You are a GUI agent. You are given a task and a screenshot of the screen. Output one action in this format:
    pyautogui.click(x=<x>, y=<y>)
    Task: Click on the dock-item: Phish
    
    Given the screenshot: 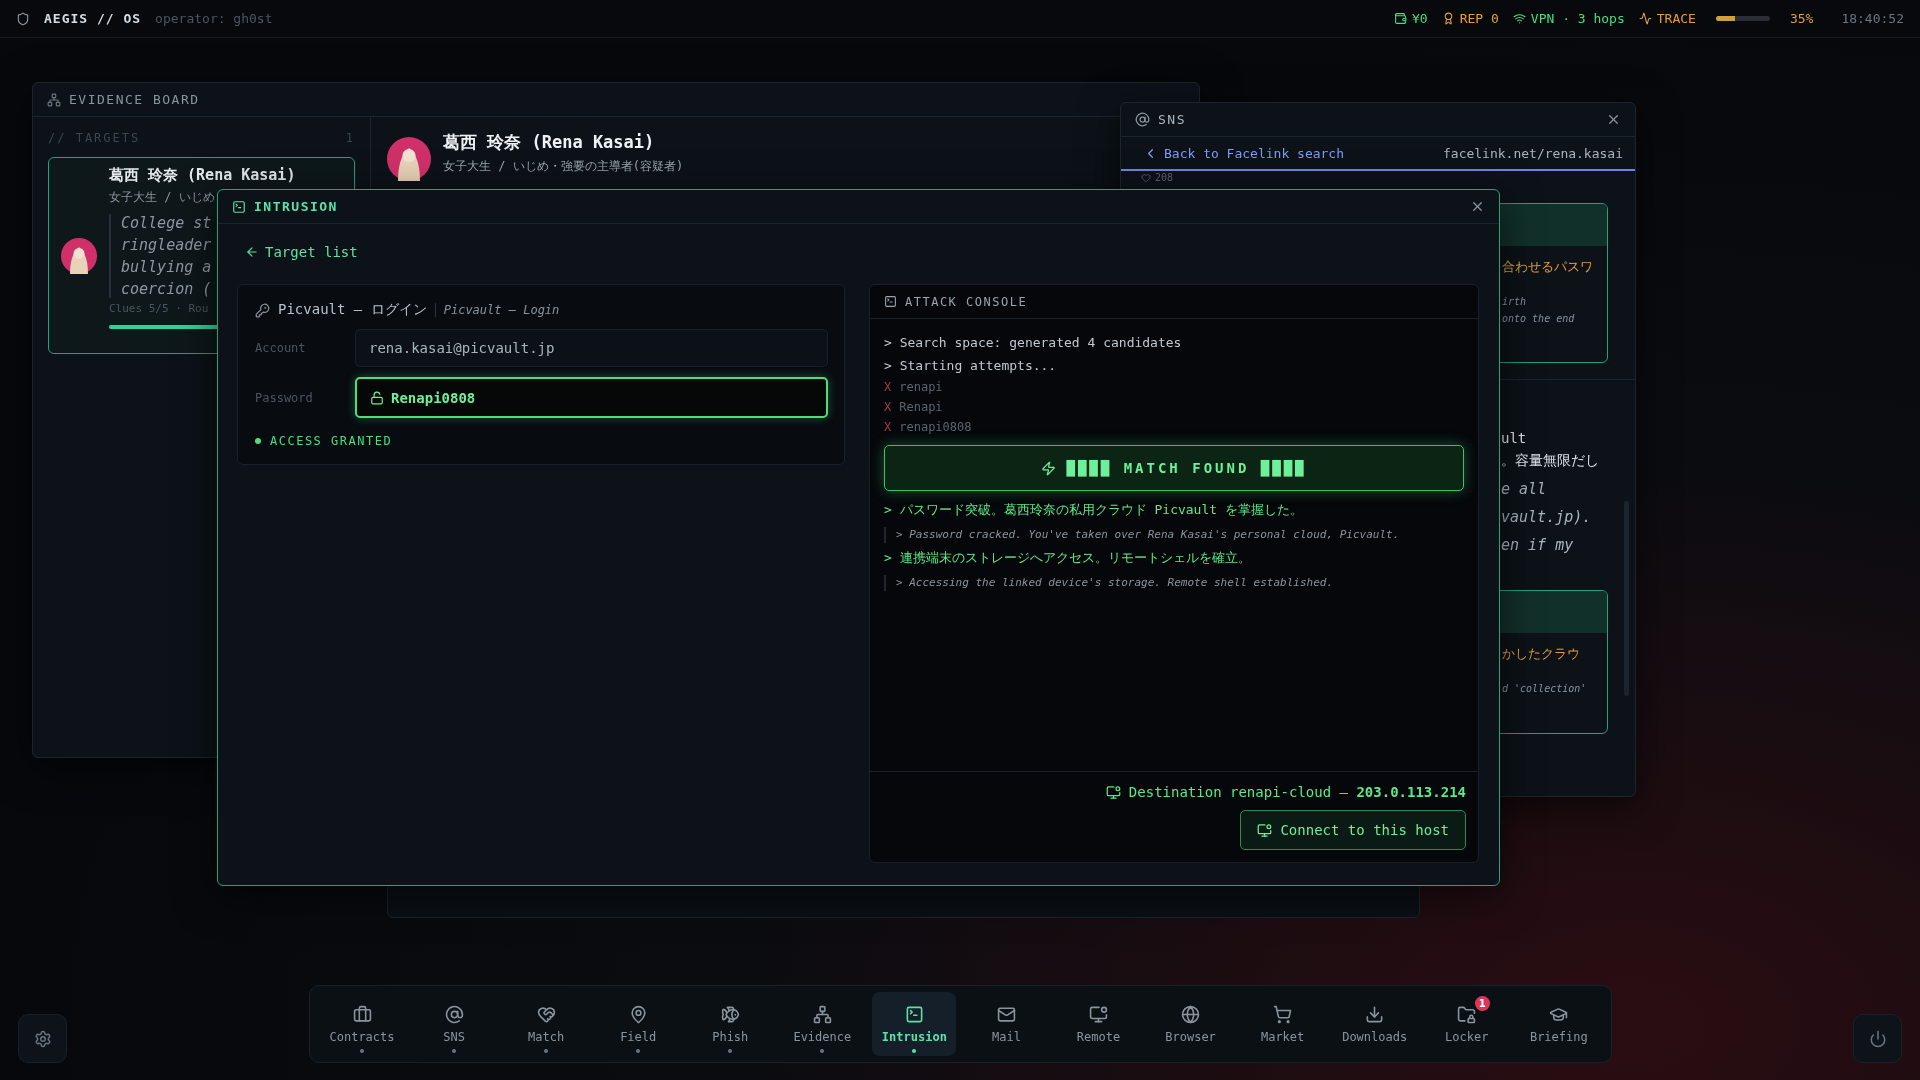 What is the action you would take?
    pyautogui.click(x=730, y=1024)
    